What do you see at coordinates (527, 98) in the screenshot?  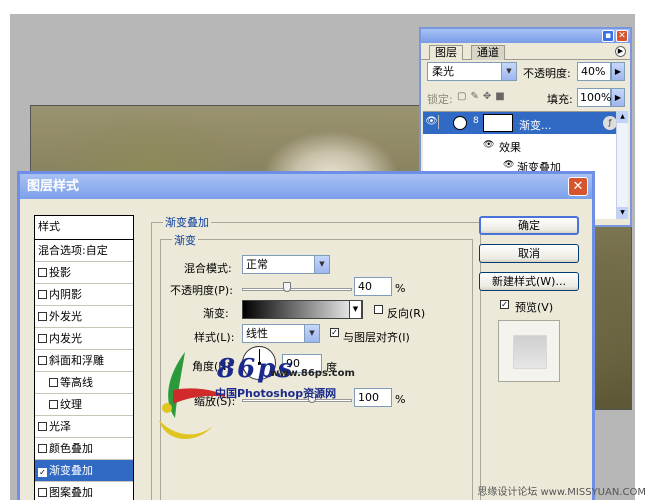 I see `layer-lock-row: 锁定: ▢✎✥■ 填充: 100% ▶` at bounding box center [527, 98].